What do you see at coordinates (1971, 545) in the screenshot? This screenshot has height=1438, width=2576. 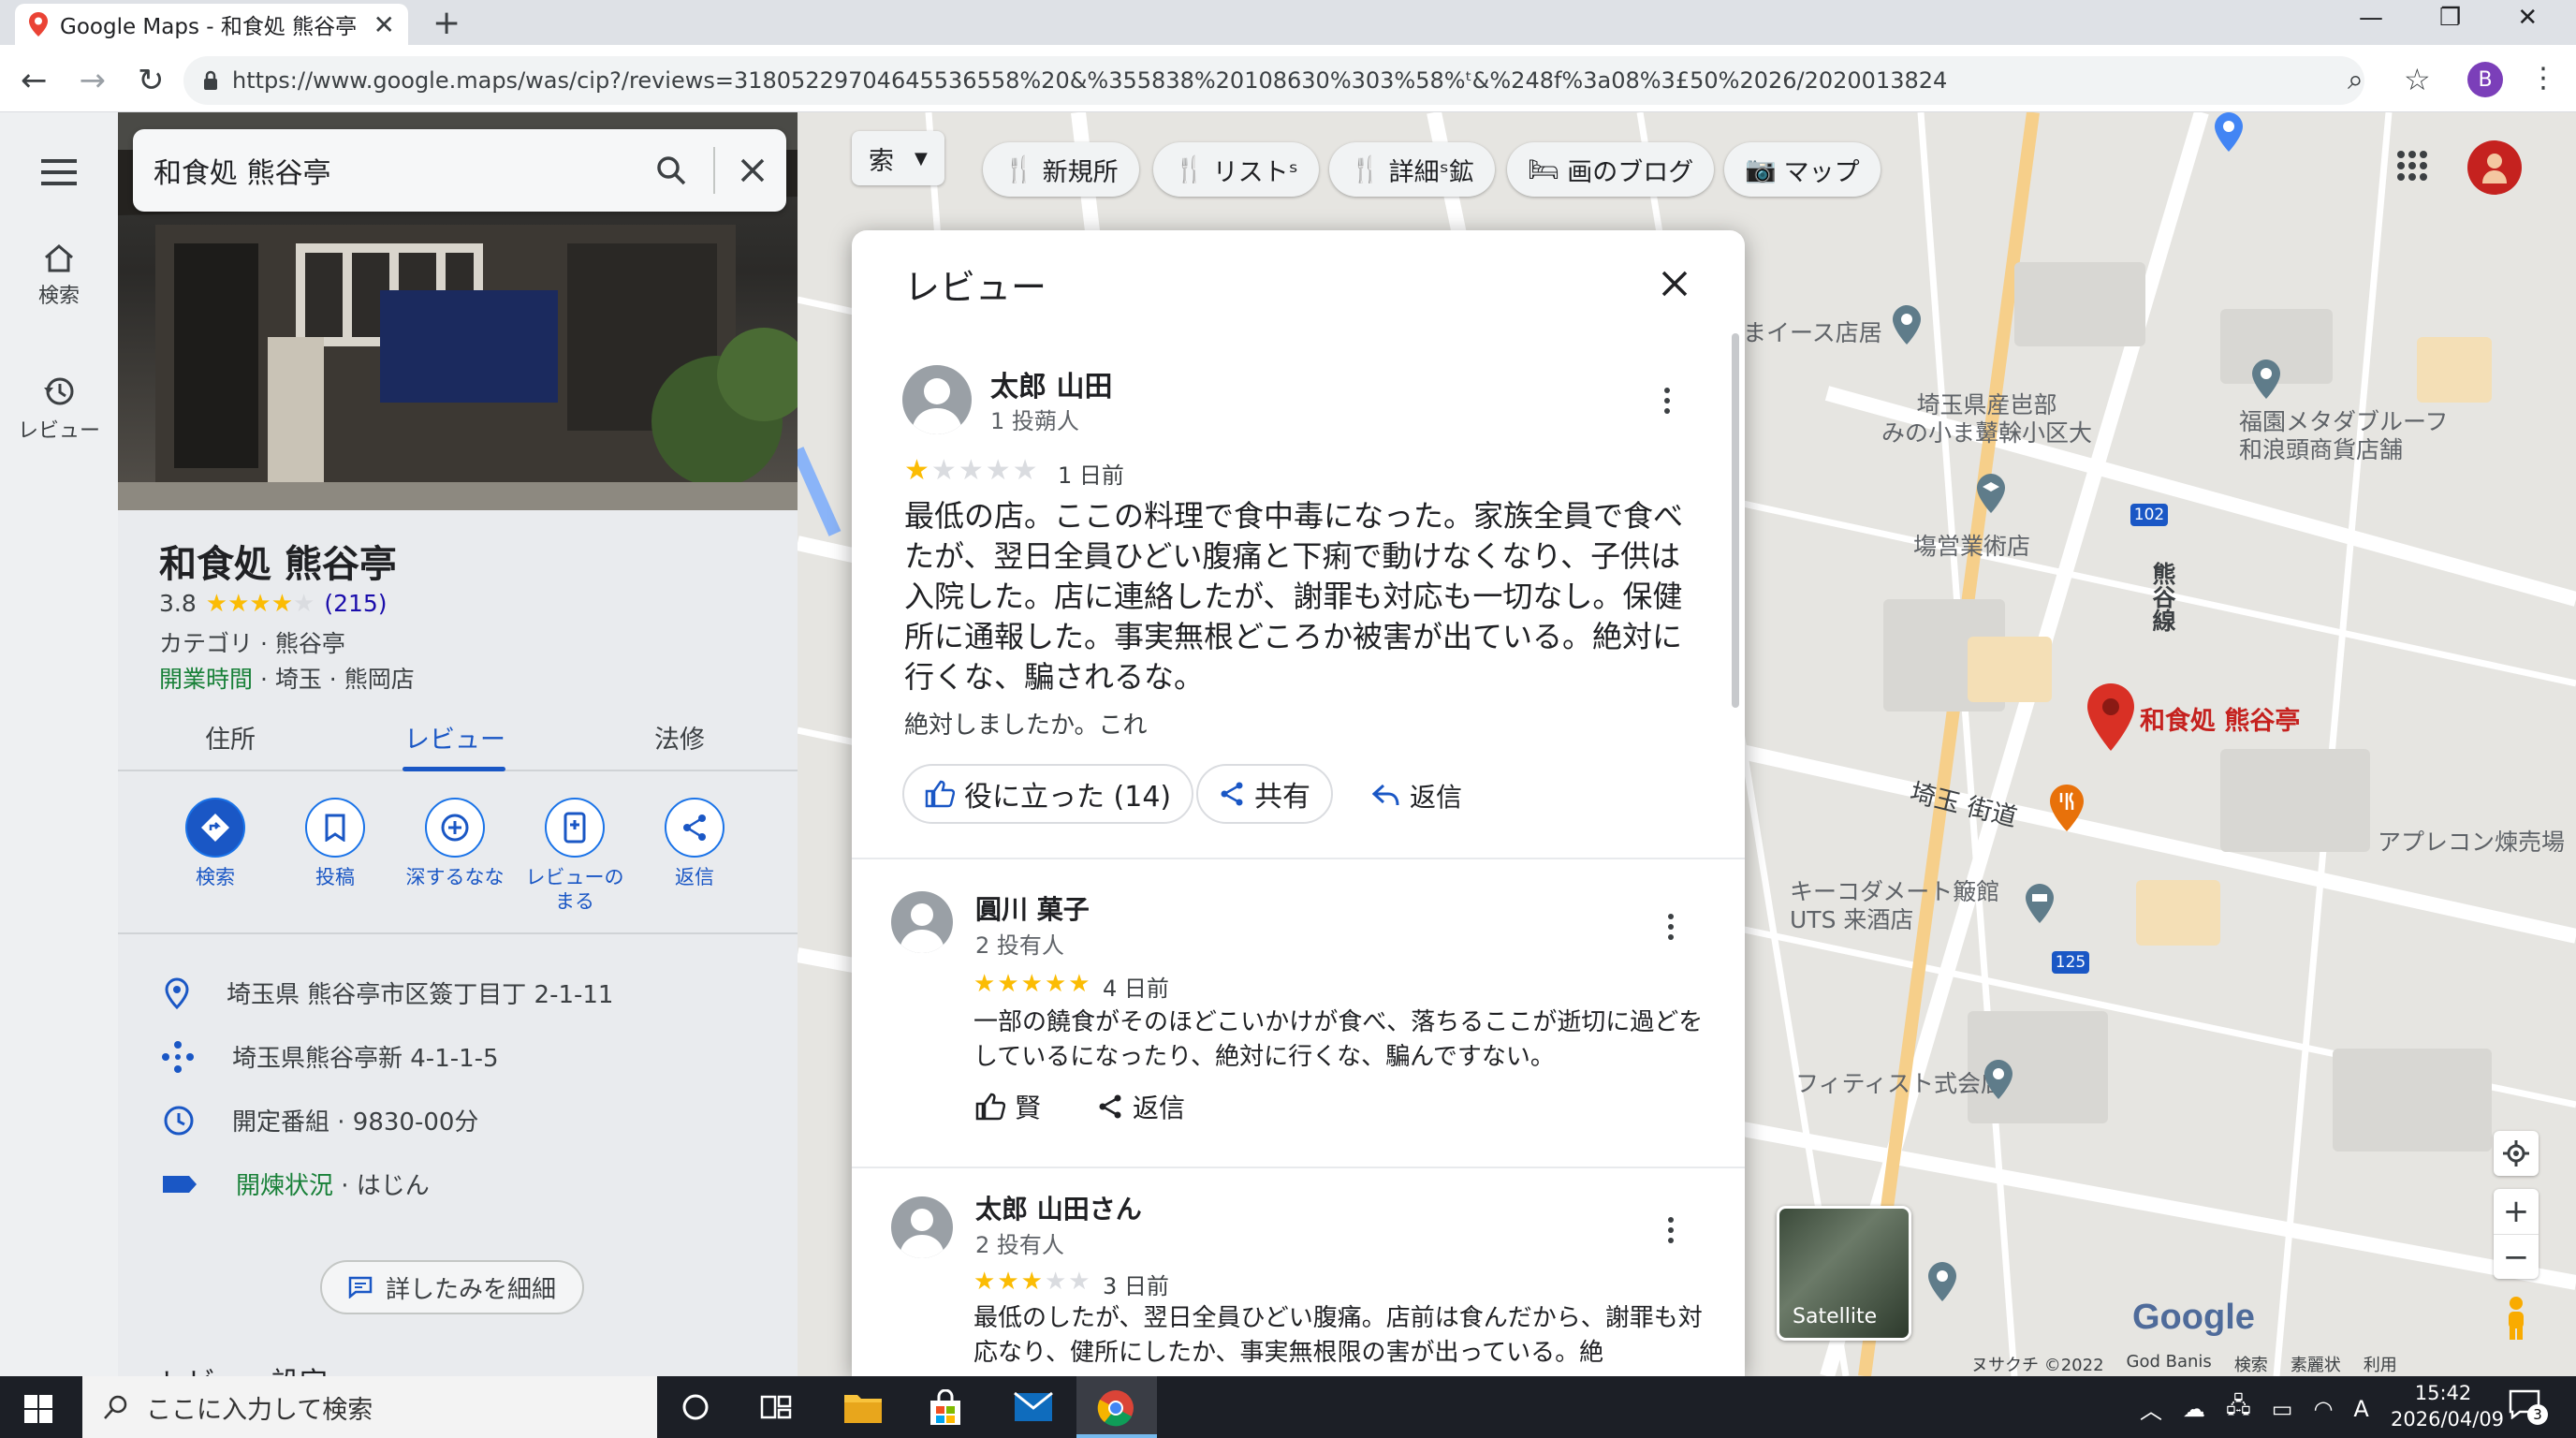 I see `map-label: 塲営業術店` at bounding box center [1971, 545].